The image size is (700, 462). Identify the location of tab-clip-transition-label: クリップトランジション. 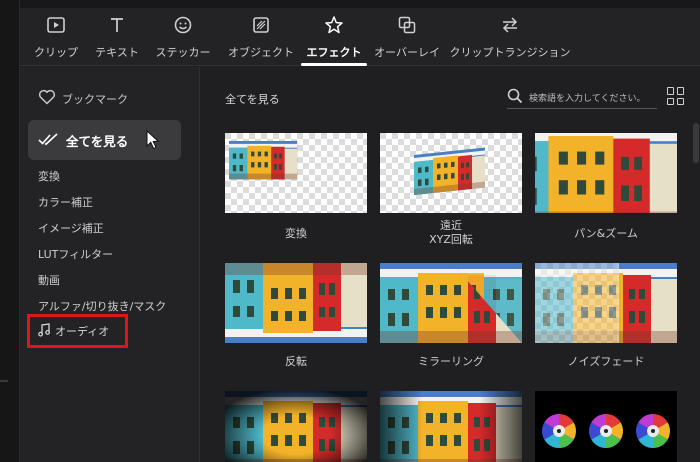
(510, 52).